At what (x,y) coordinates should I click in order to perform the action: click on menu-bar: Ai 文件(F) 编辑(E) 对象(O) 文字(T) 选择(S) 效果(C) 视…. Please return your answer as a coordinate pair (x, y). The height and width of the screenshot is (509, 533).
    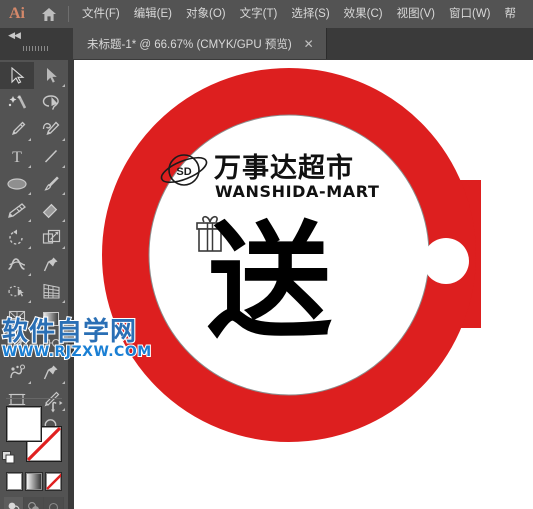
    Looking at the image, I should click on (266, 14).